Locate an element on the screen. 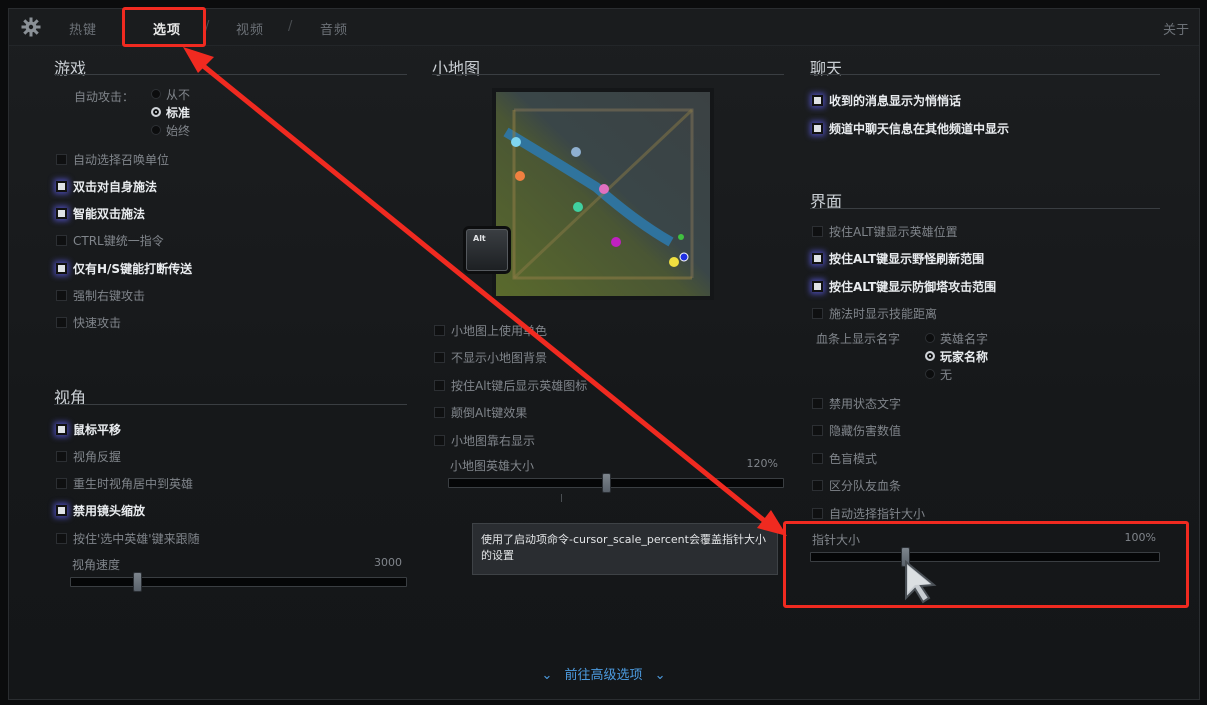 The width and height of the screenshot is (1207, 705). checkbox-label: 按住Alt键后显示英雄图标 is located at coordinates (519, 385).